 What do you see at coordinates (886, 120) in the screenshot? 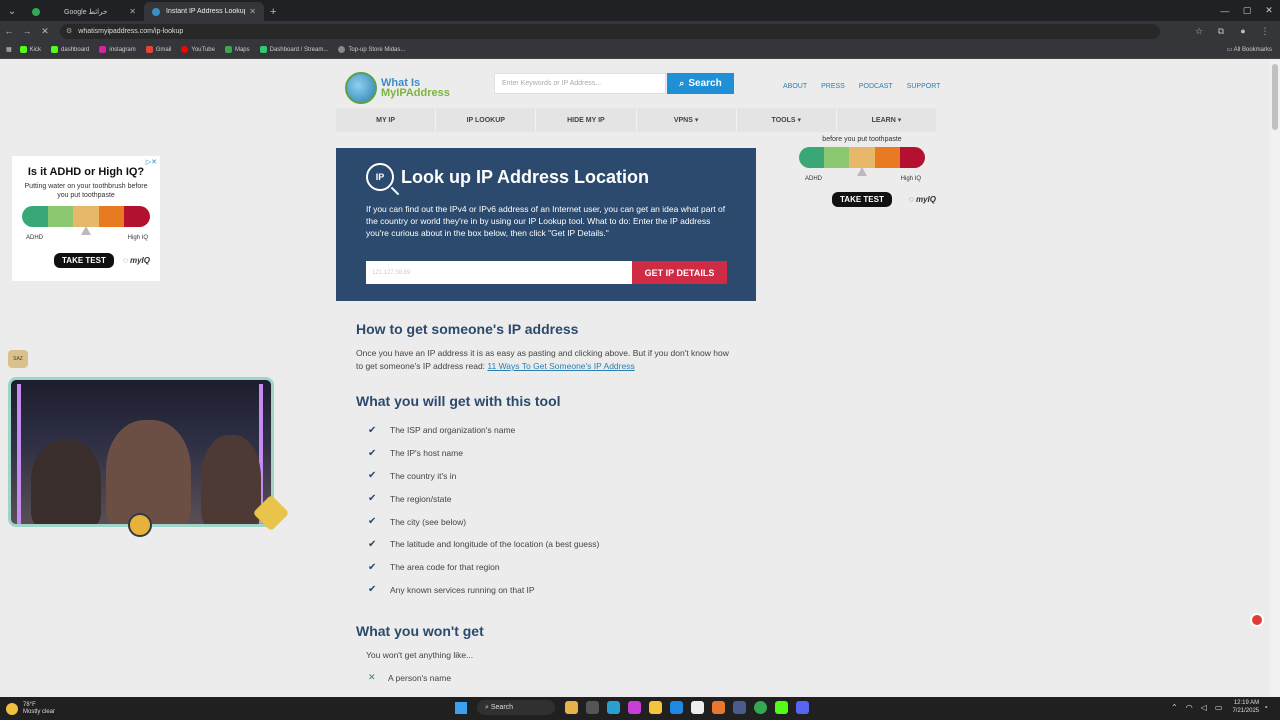
I see `nav-learn: LEARN ▾` at bounding box center [886, 120].